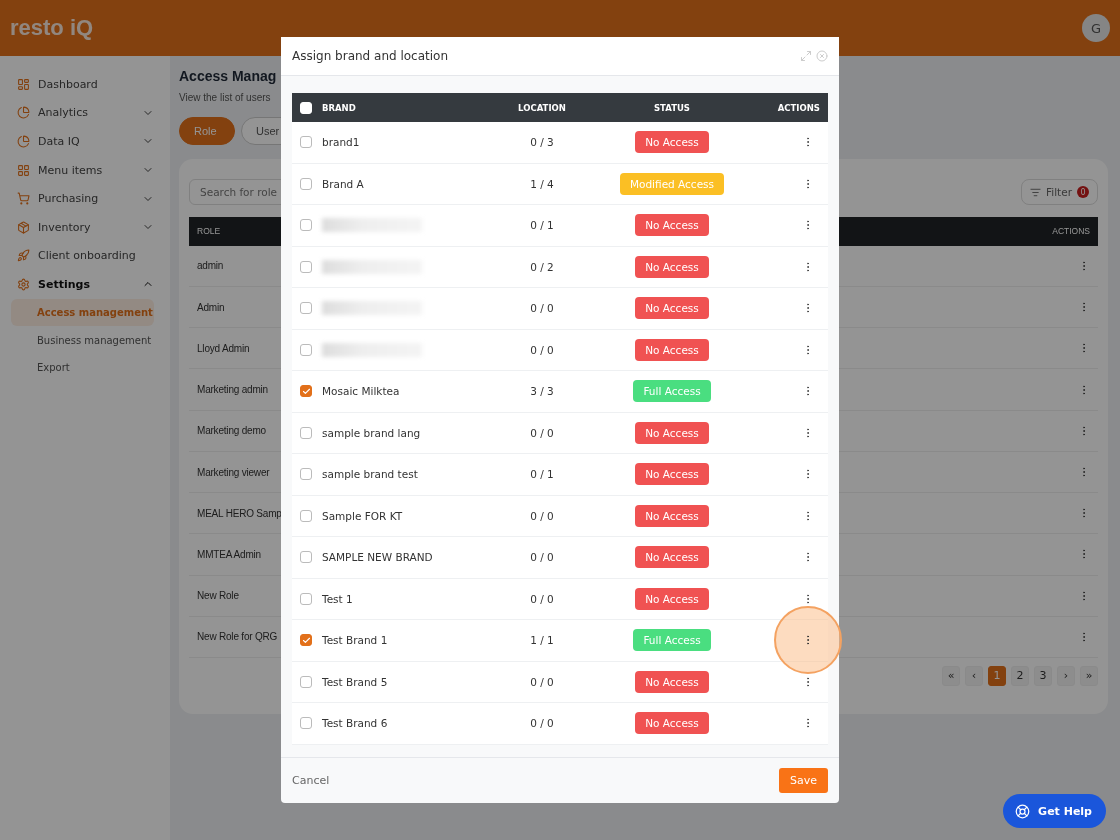 The width and height of the screenshot is (1120, 840). I want to click on table-cell: Marketing demo, so click(231, 431).